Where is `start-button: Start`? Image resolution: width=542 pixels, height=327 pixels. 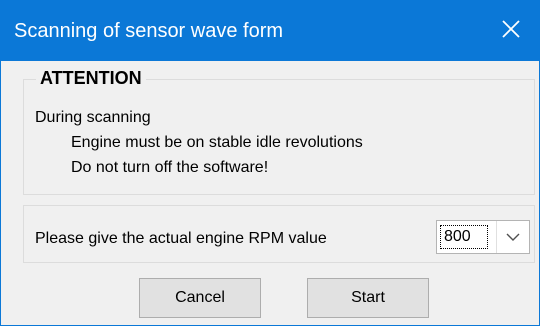
start-button: Start is located at coordinates (368, 298).